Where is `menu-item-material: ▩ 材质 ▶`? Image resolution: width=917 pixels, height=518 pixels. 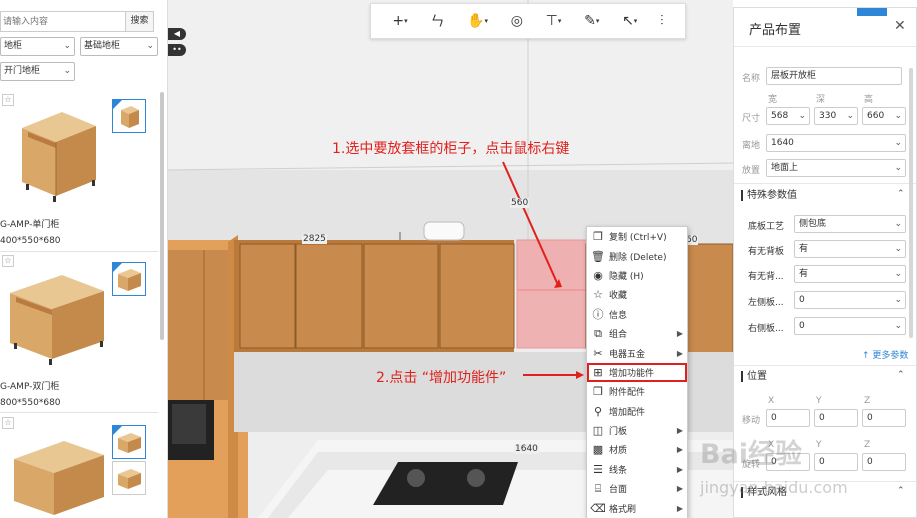
menu-item-material: ▩ 材质 ▶ is located at coordinates (637, 449).